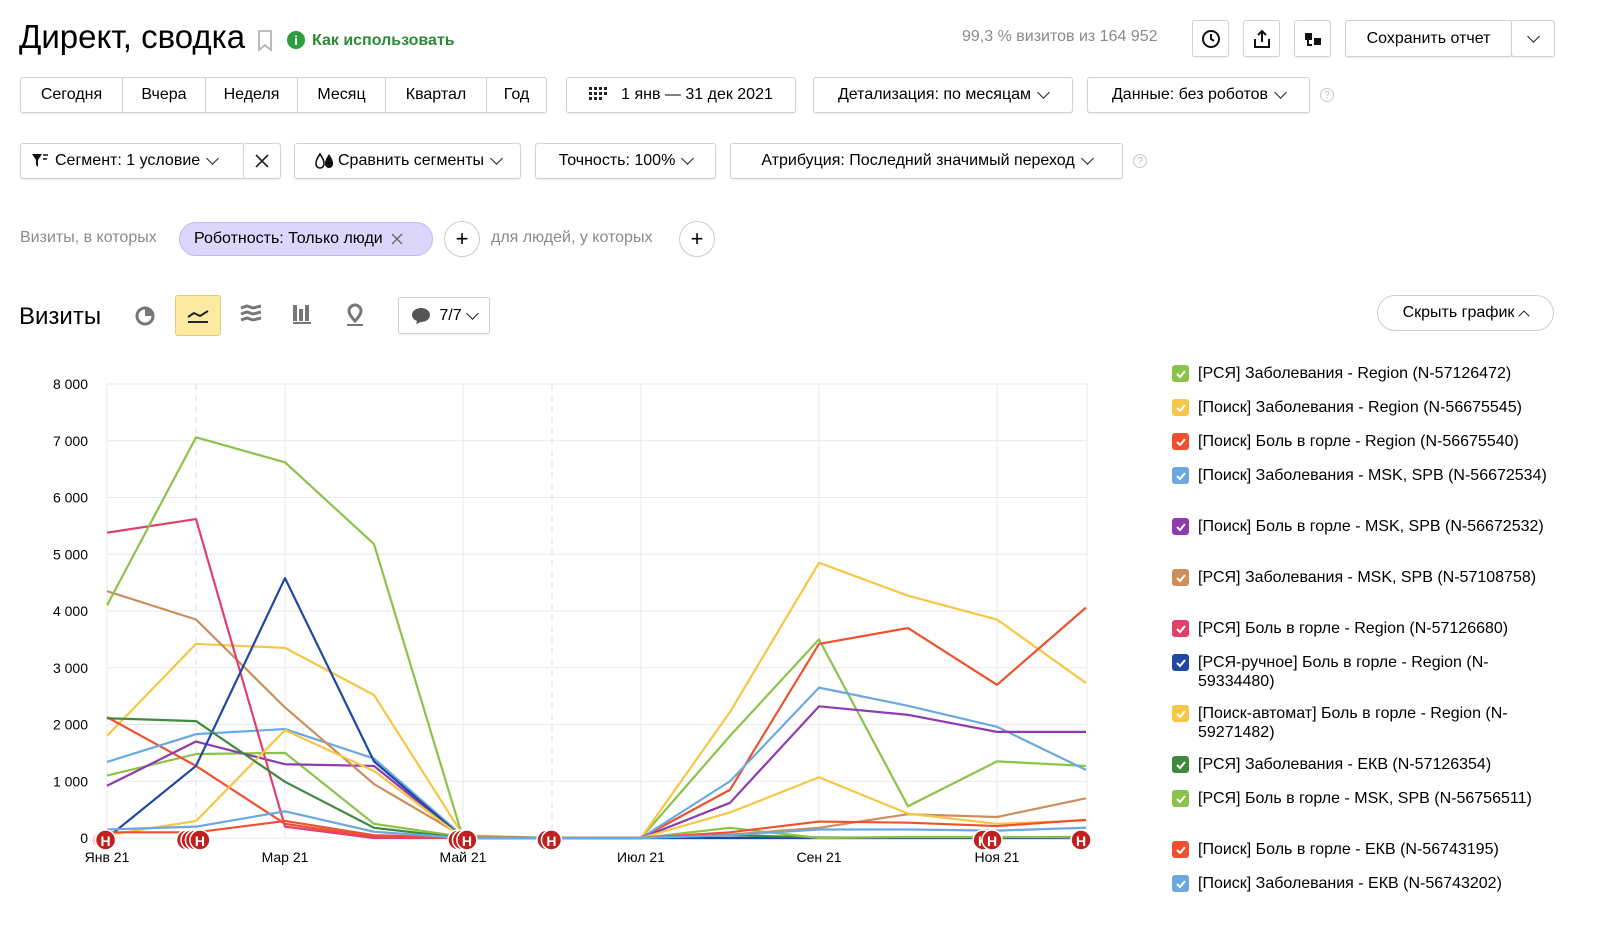 The height and width of the screenshot is (939, 1600). What do you see at coordinates (383, 41) in the screenshot?
I see `how-to-use-link: Как использовать` at bounding box center [383, 41].